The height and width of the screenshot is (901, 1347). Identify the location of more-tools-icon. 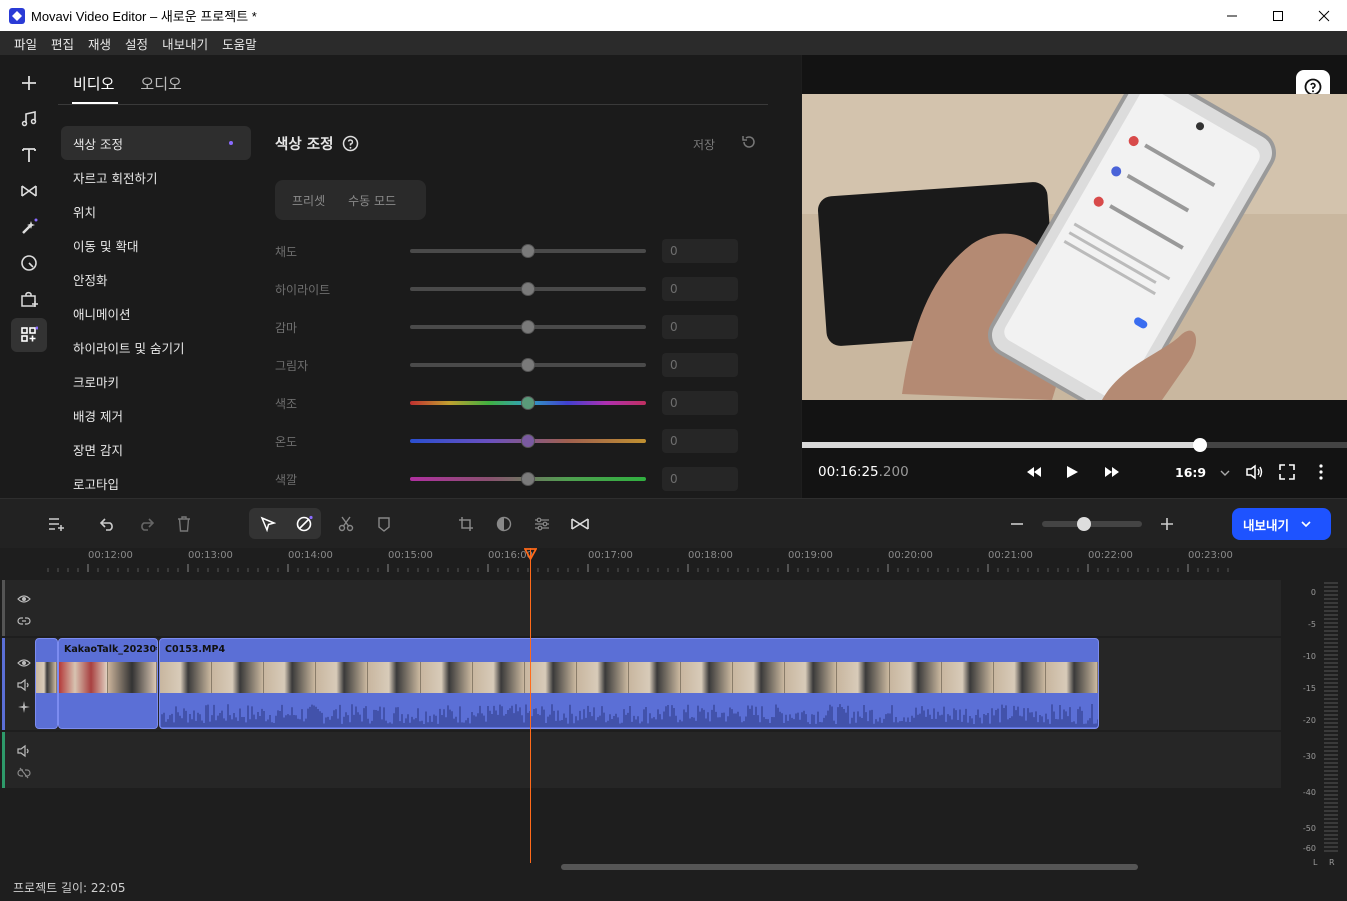
(29, 335).